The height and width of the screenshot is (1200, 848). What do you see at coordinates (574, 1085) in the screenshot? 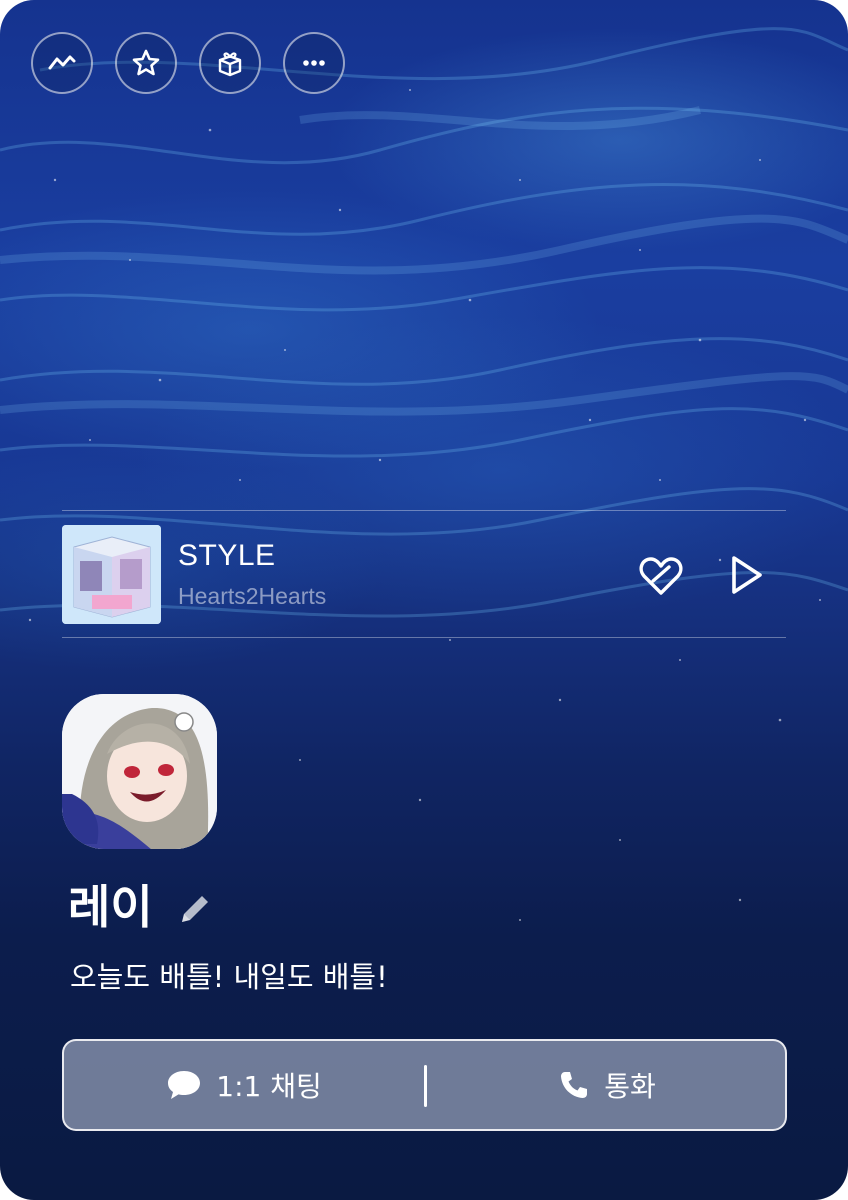
I see `phone-icon` at bounding box center [574, 1085].